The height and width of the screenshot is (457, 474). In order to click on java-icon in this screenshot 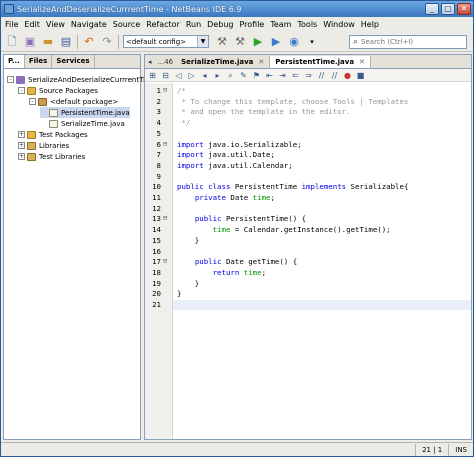, I will do `click(53, 112)`.